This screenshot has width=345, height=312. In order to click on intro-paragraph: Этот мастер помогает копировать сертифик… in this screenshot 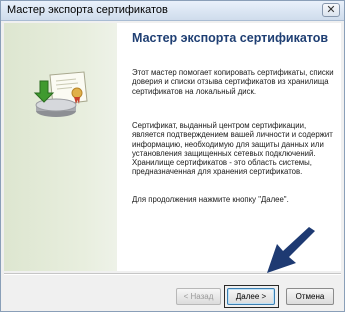, I will do `click(233, 82)`.